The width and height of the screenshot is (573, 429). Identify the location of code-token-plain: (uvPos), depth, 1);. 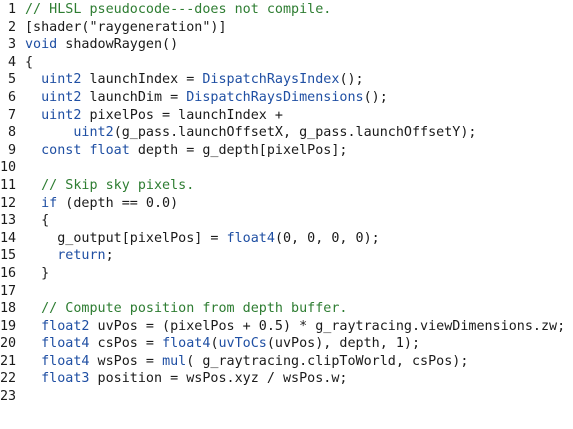
(343, 344).